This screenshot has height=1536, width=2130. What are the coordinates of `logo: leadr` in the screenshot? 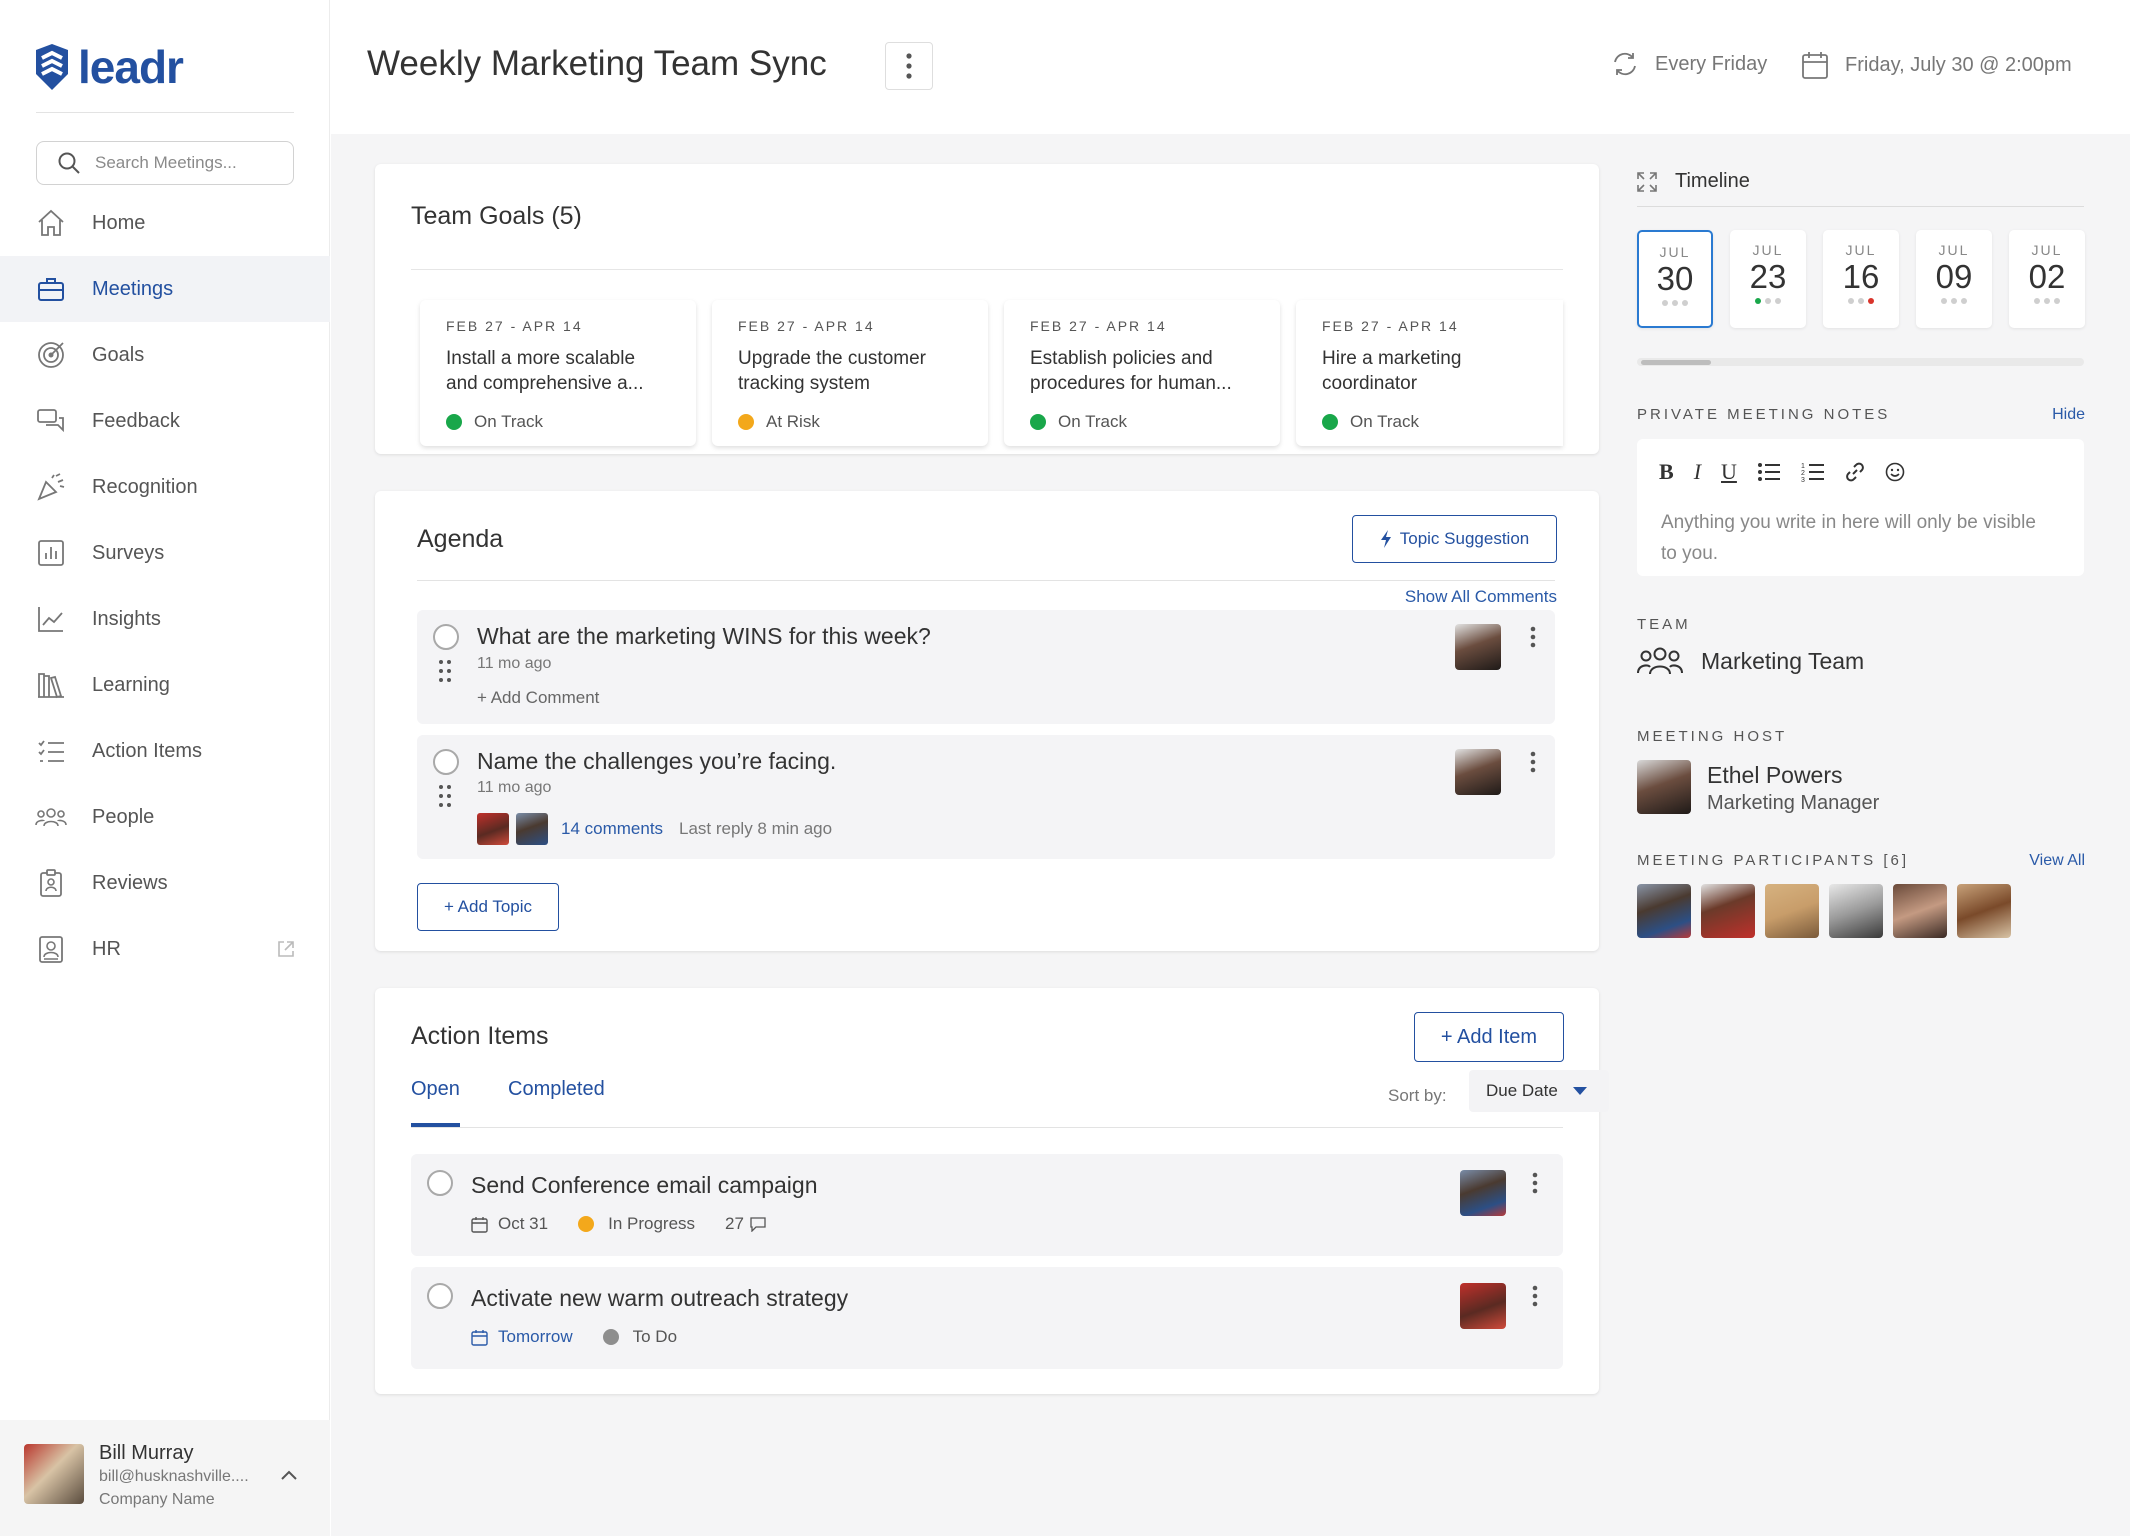 It's located at (109, 67).